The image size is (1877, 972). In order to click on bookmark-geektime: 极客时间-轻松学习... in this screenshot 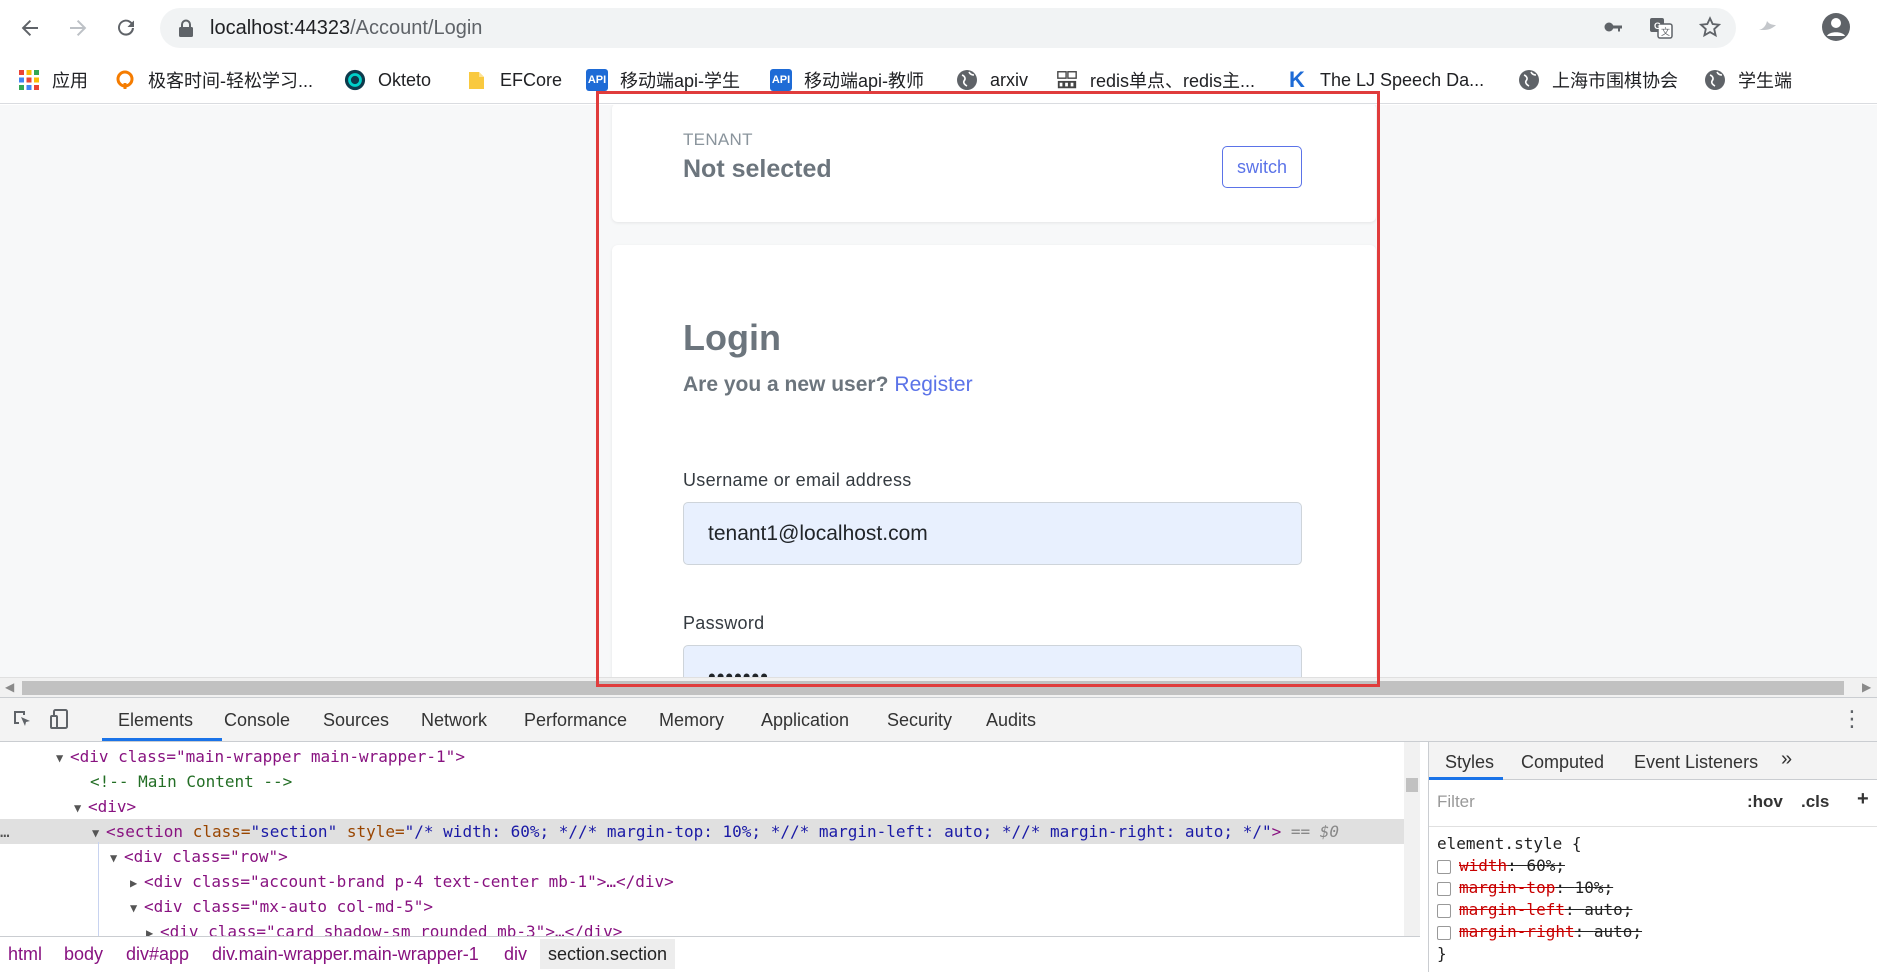, I will do `click(213, 80)`.